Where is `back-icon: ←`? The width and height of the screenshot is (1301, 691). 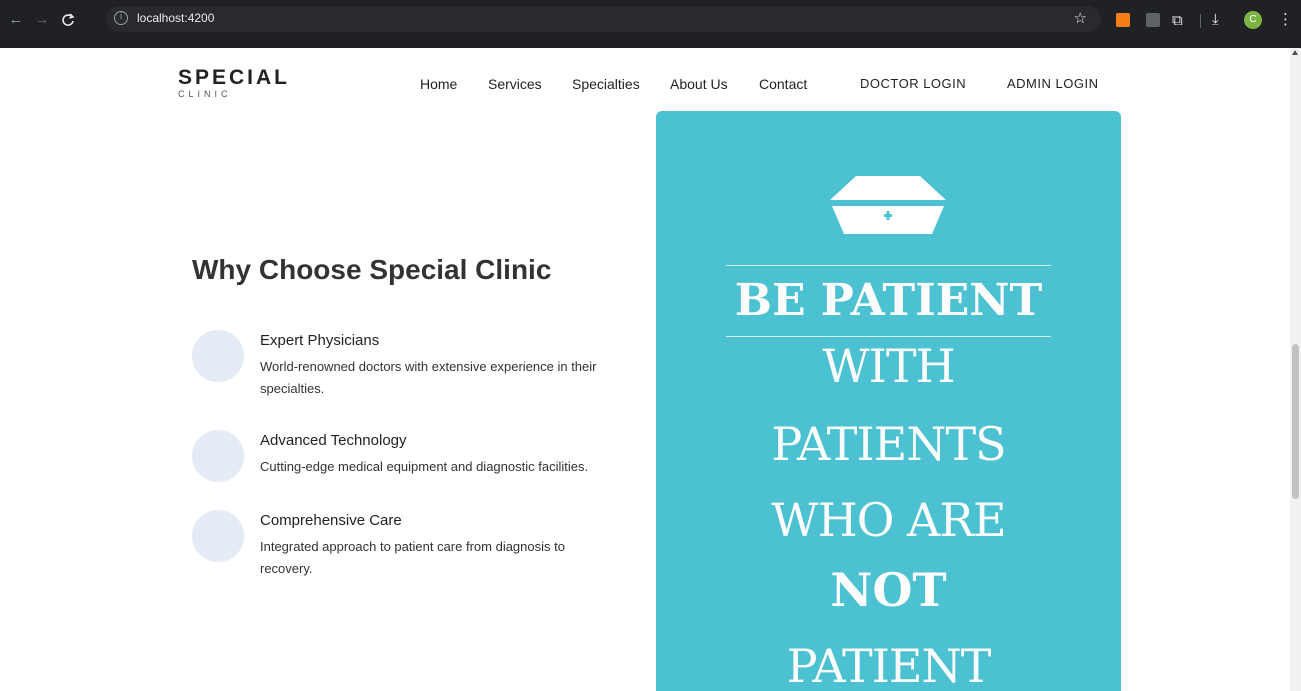 back-icon: ← is located at coordinates (16, 20).